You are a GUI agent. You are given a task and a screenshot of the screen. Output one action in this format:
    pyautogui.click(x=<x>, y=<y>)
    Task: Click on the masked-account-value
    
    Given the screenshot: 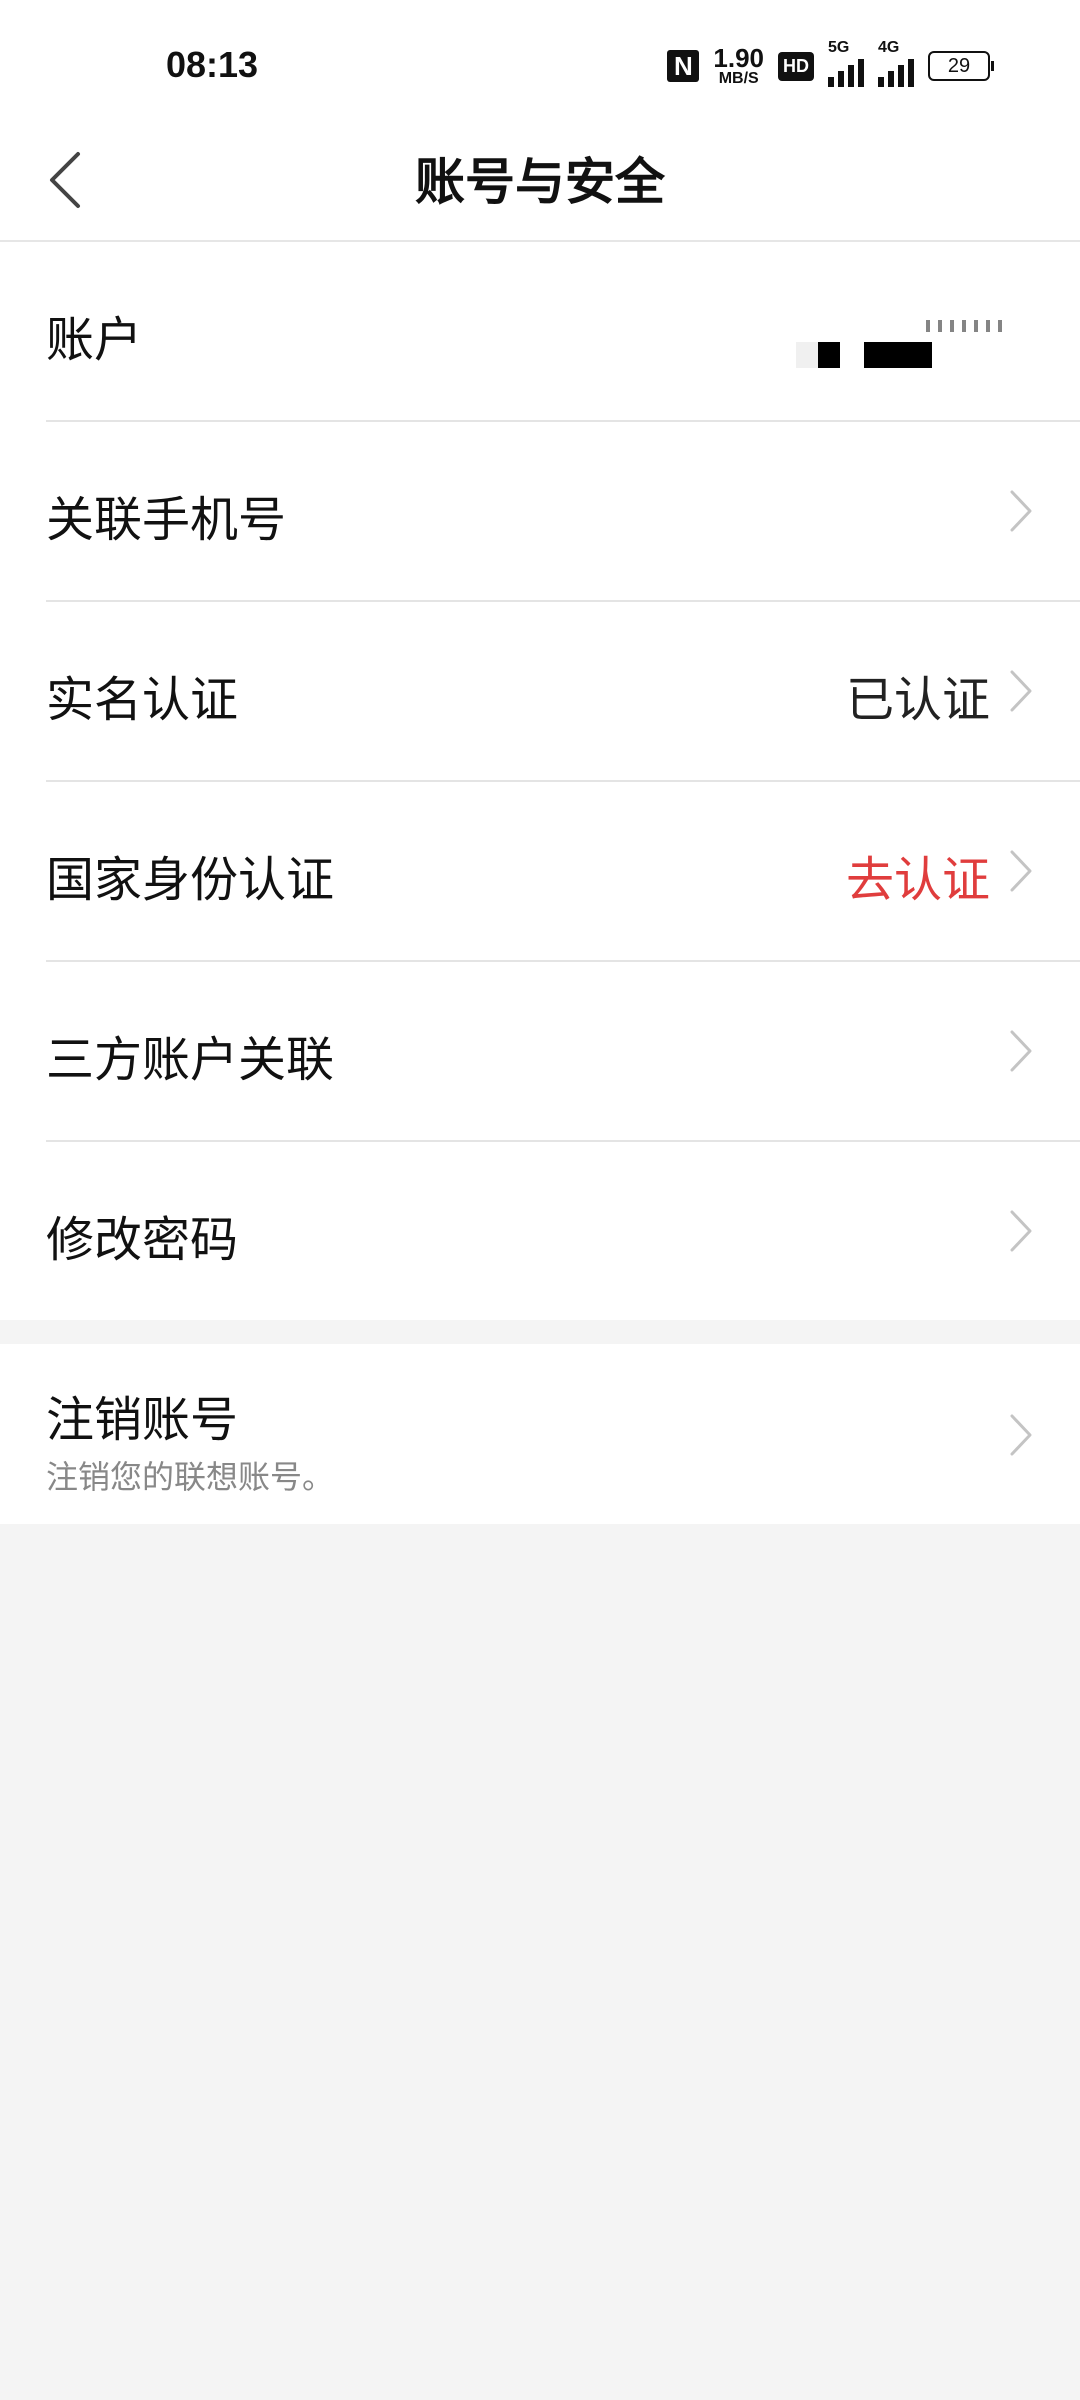 What is the action you would take?
    pyautogui.click(x=911, y=342)
    